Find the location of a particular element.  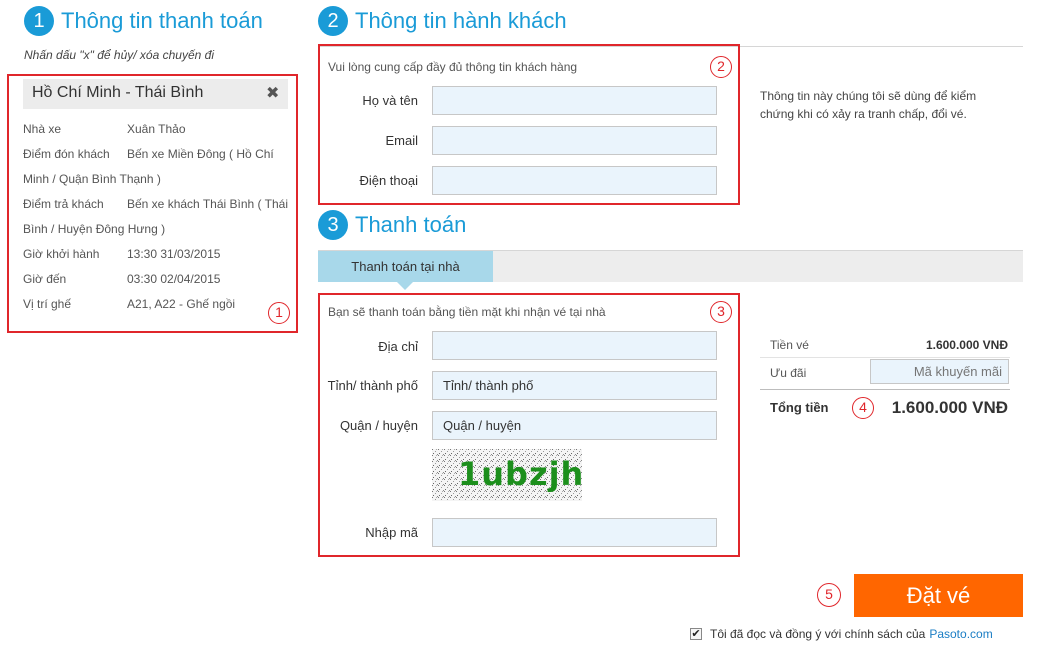

section2-title: Thông tin hành khách is located at coordinates (461, 20).